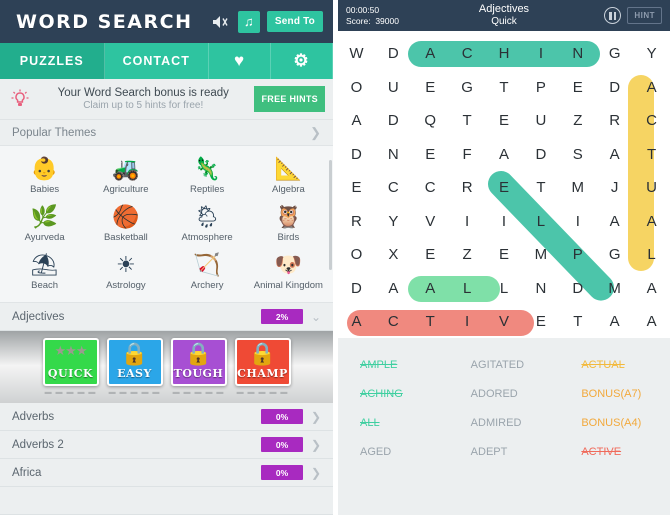  What do you see at coordinates (125, 274) in the screenshot?
I see `theme-astrology: ☀ Astrology` at bounding box center [125, 274].